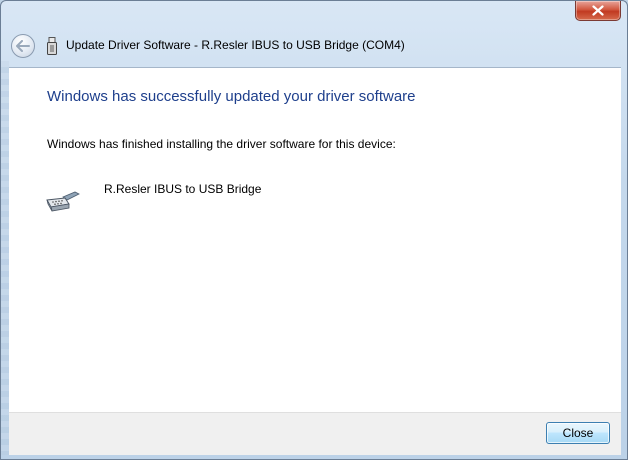 This screenshot has height=460, width=628. I want to click on dialog-footer: Close, so click(315, 433).